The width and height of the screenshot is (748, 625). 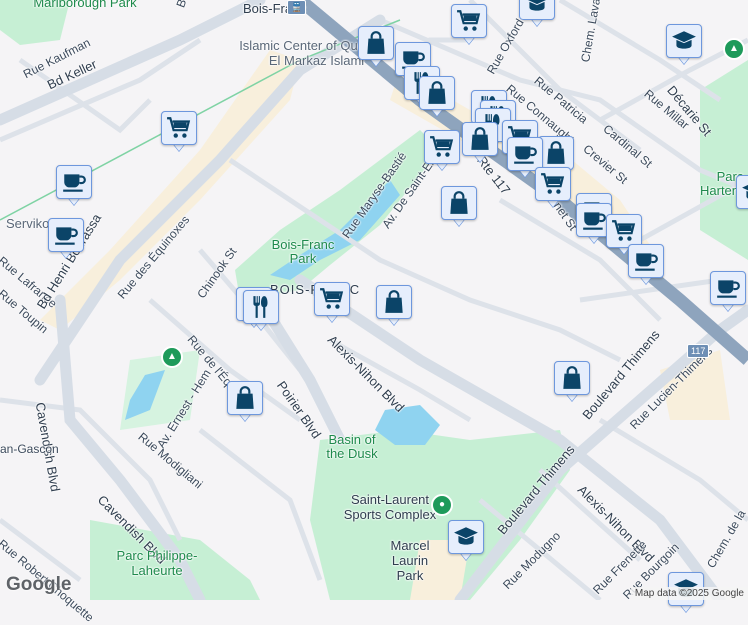 I want to click on sports-complex-label: Saint-Laurent Sports Complex, so click(x=390, y=507).